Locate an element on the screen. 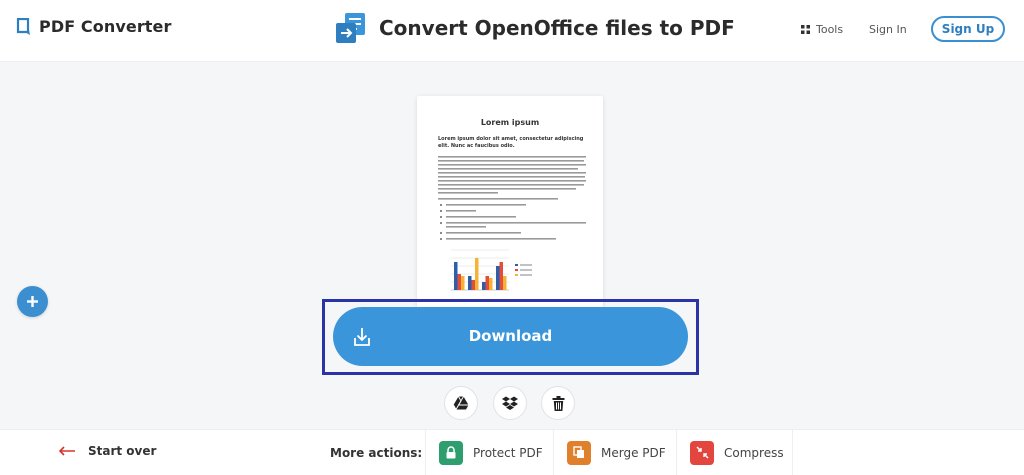 This screenshot has width=1024, height=475. compress-label: Compress is located at coordinates (754, 452).